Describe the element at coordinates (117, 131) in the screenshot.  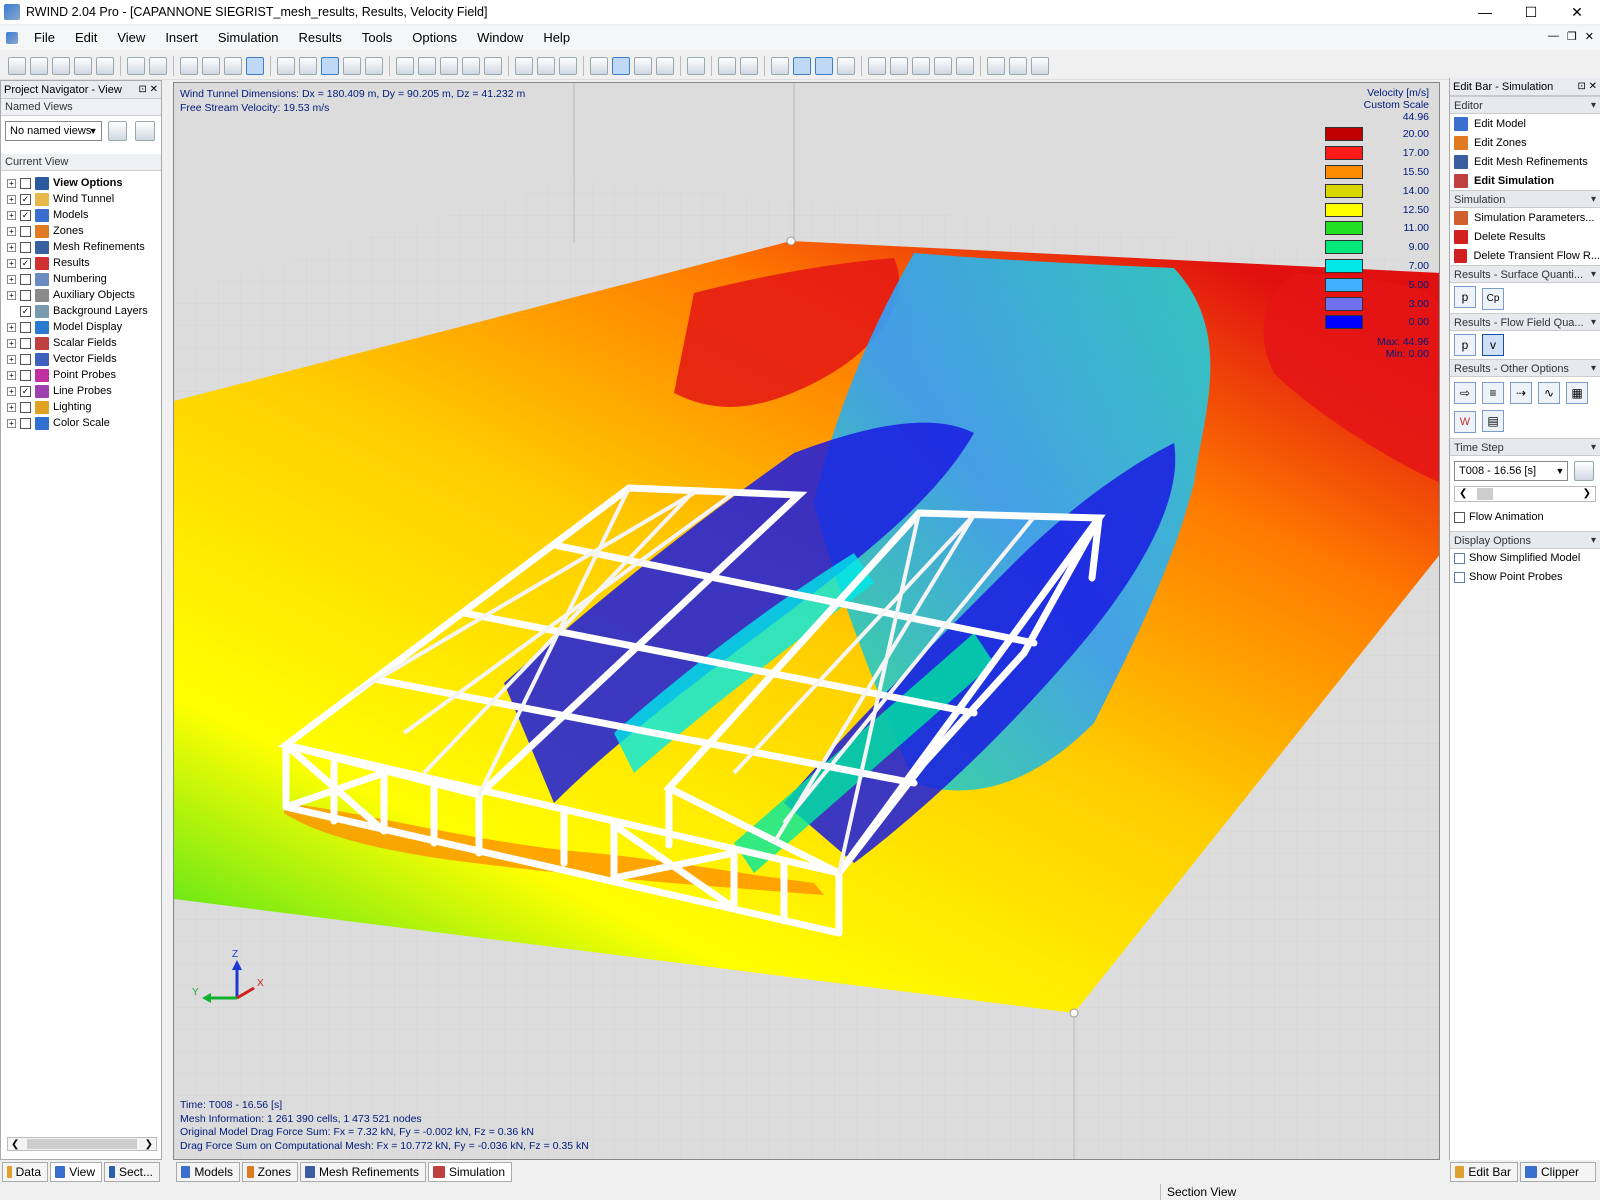
I see `save-view-icon` at that location.